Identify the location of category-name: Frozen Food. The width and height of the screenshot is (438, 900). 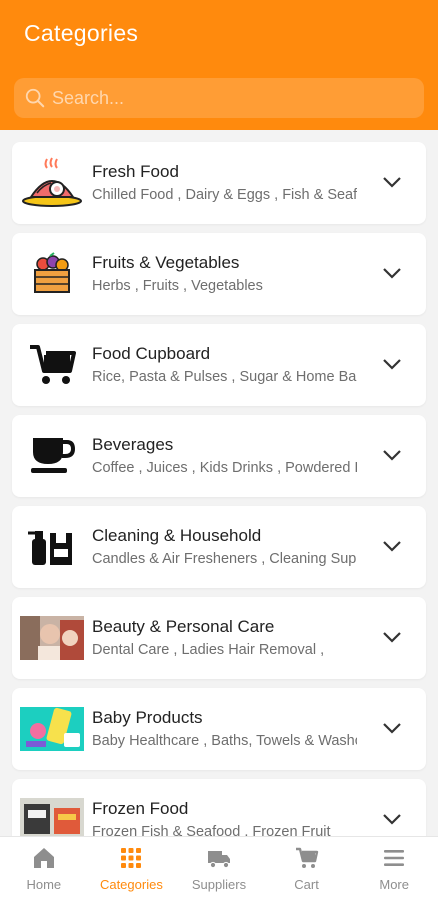
(140, 808).